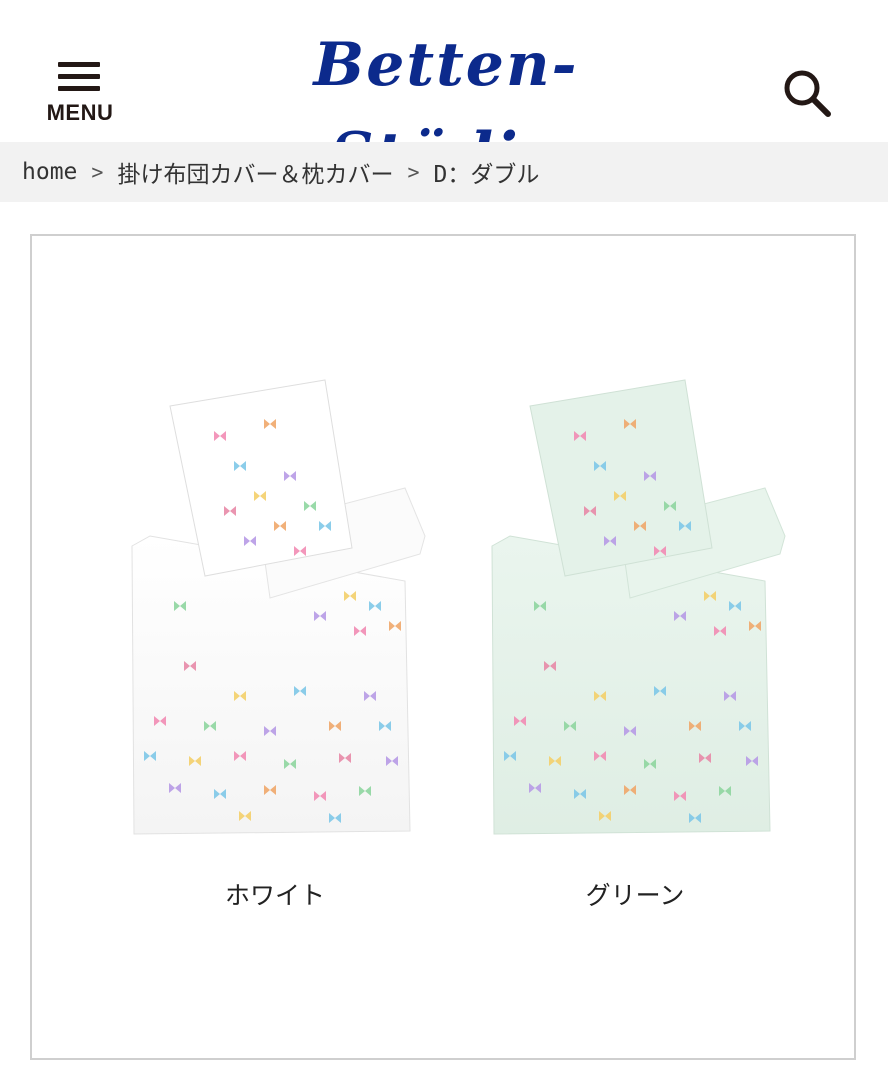 The image size is (888, 1080). I want to click on site-logo: Betten-Stüdio, so click(446, 105).